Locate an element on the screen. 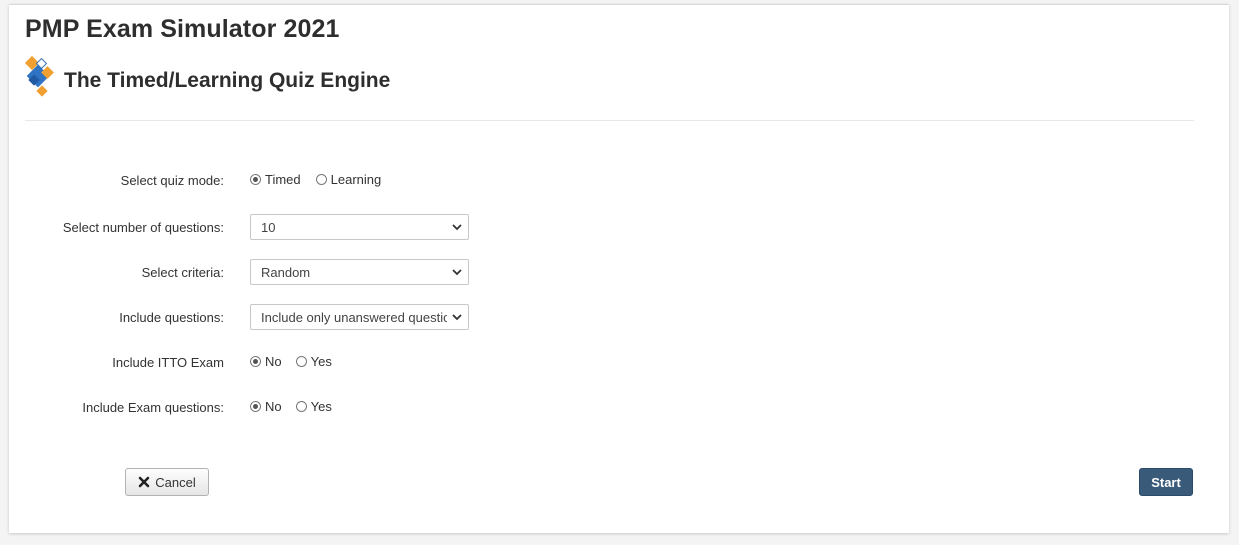 The height and width of the screenshot is (545, 1239). exam-questions-radio-group: No Yes is located at coordinates (291, 406).